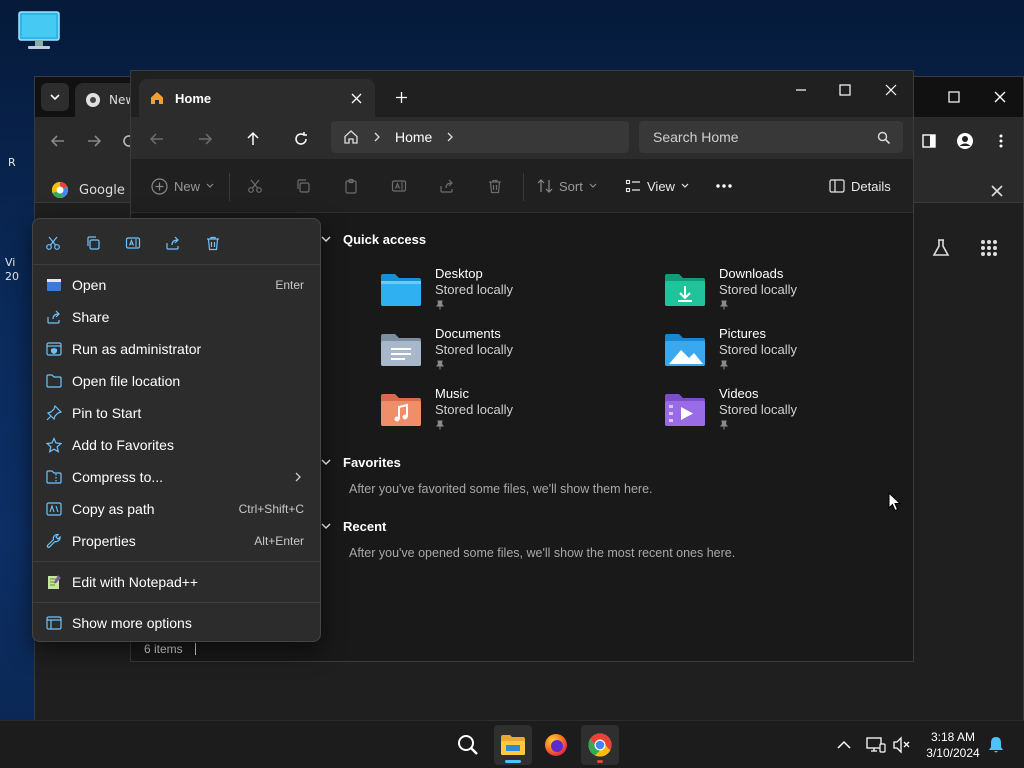  Describe the element at coordinates (860, 186) in the screenshot. I see `details-pane-button: Details` at that location.